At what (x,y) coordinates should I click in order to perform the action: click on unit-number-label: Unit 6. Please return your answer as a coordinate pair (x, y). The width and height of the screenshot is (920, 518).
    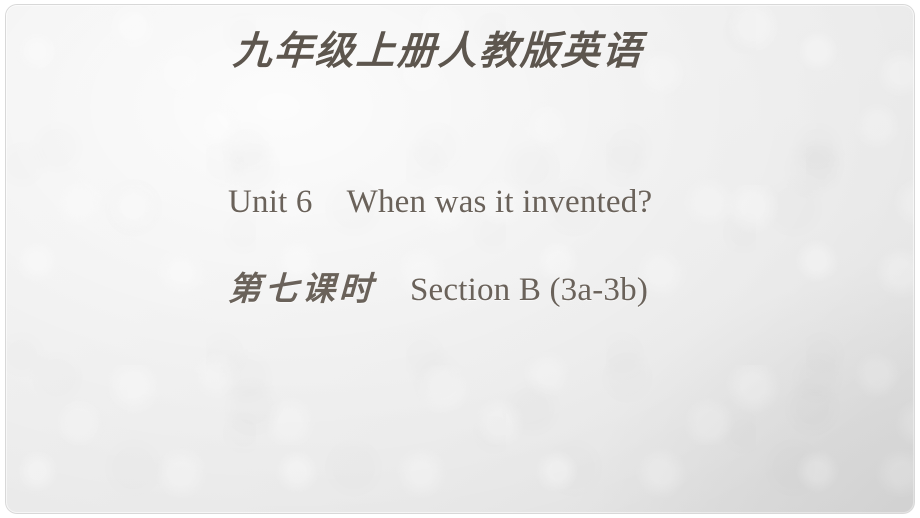
    Looking at the image, I should click on (270, 202).